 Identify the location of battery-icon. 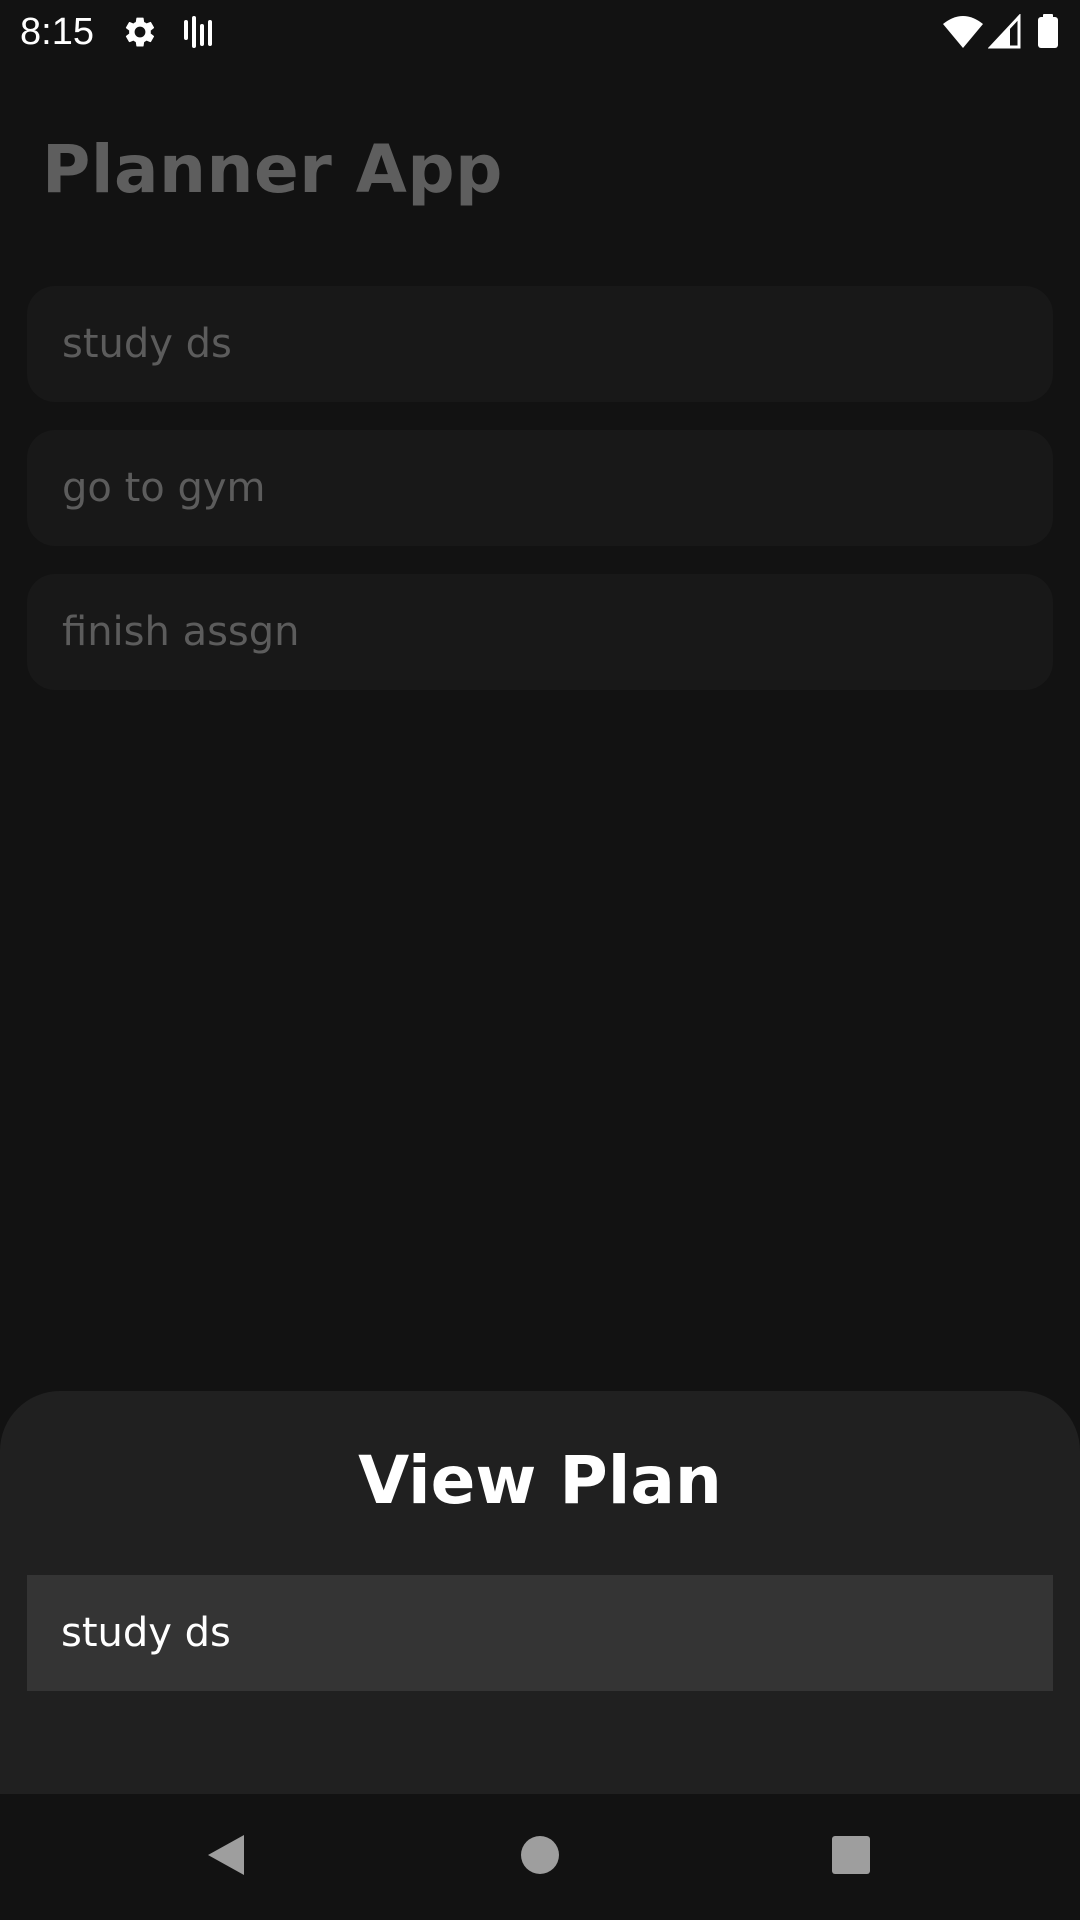
(1048, 34).